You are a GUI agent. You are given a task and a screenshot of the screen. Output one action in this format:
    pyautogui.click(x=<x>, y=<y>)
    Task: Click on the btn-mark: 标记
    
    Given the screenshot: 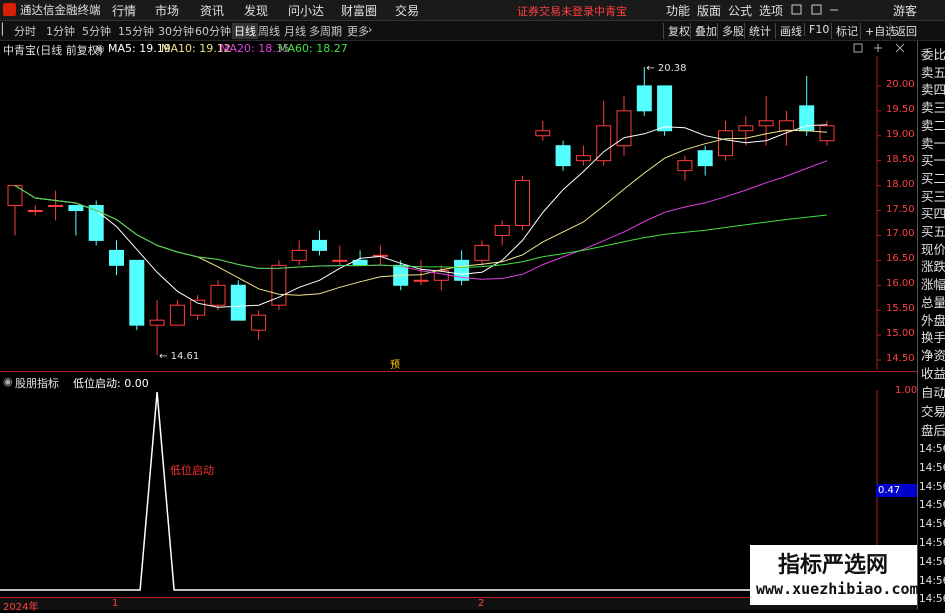 What is the action you would take?
    pyautogui.click(x=844, y=31)
    